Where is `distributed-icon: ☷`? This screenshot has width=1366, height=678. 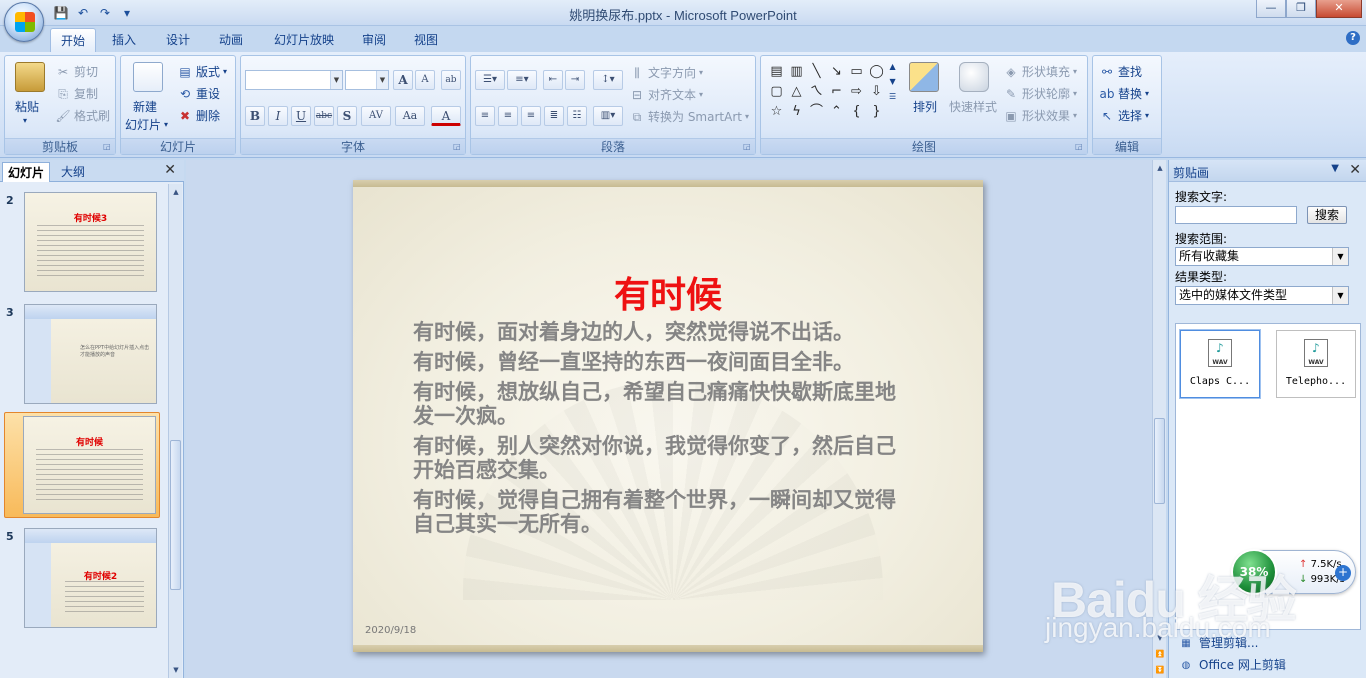
distributed-icon: ☷ is located at coordinates (577, 116).